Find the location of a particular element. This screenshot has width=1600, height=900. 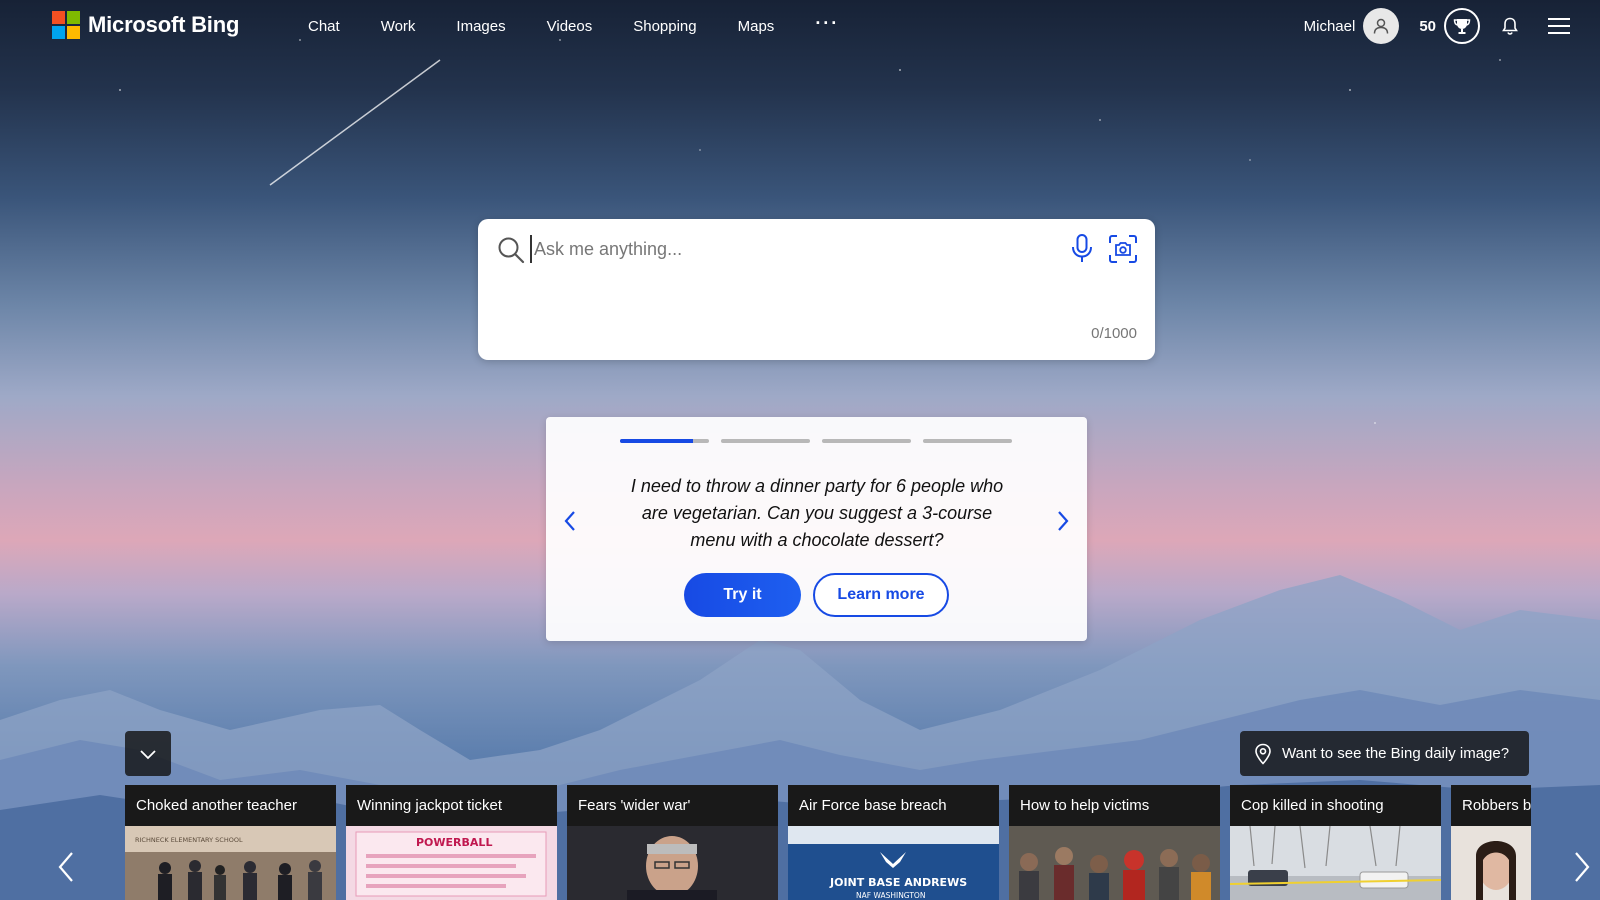

news-thumbnail-portrait is located at coordinates (672, 863).